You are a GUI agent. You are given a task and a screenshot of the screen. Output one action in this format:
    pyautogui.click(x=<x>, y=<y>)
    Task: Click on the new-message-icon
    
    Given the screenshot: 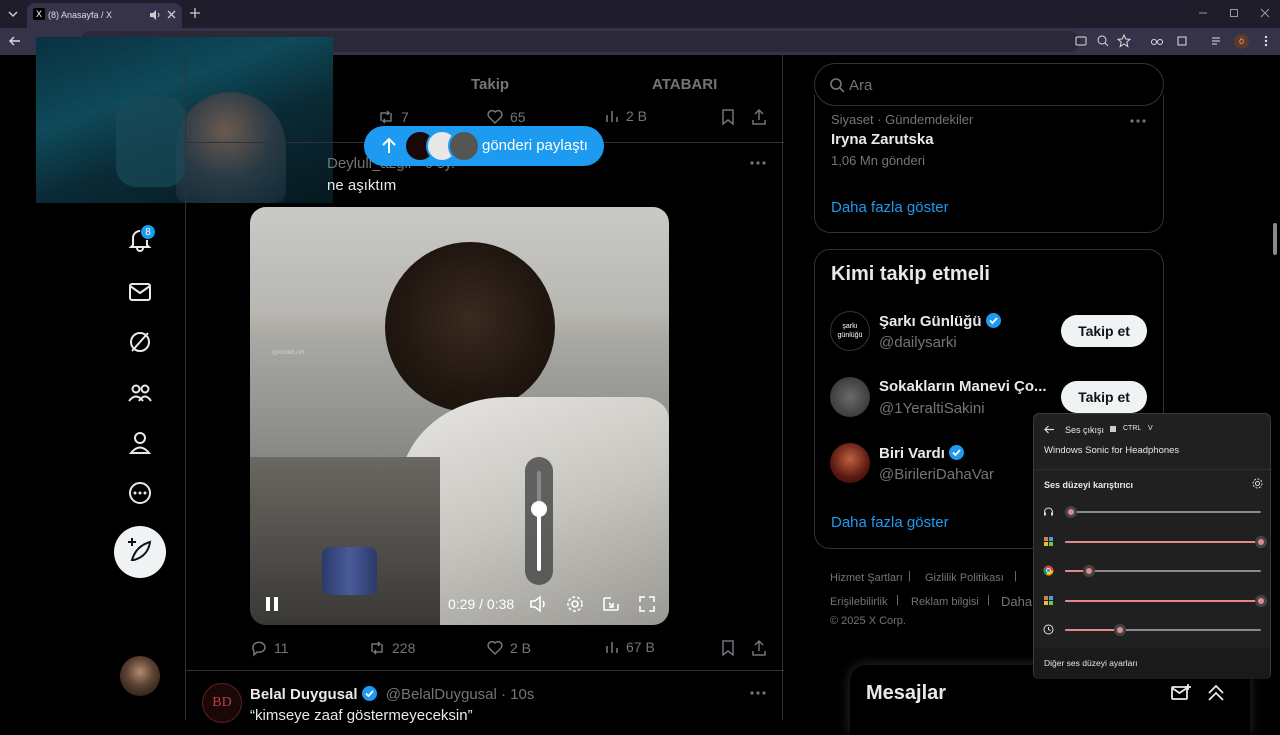 What is the action you would take?
    pyautogui.click(x=1181, y=693)
    